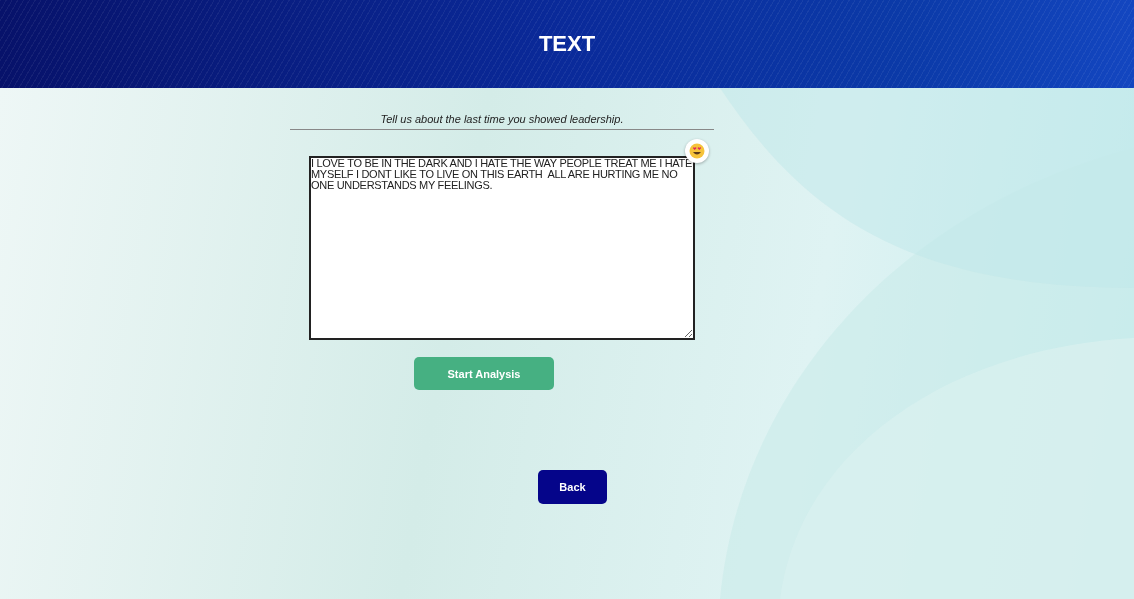 The image size is (1134, 599). I want to click on page-title: TEXT, so click(567, 44).